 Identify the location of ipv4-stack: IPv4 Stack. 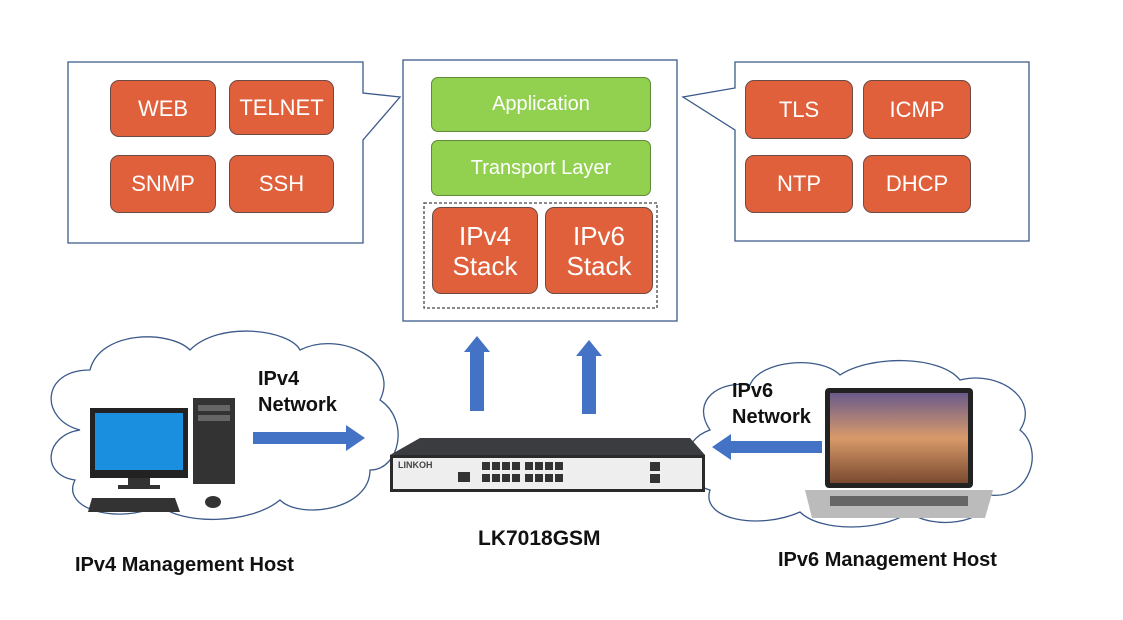
(485, 250).